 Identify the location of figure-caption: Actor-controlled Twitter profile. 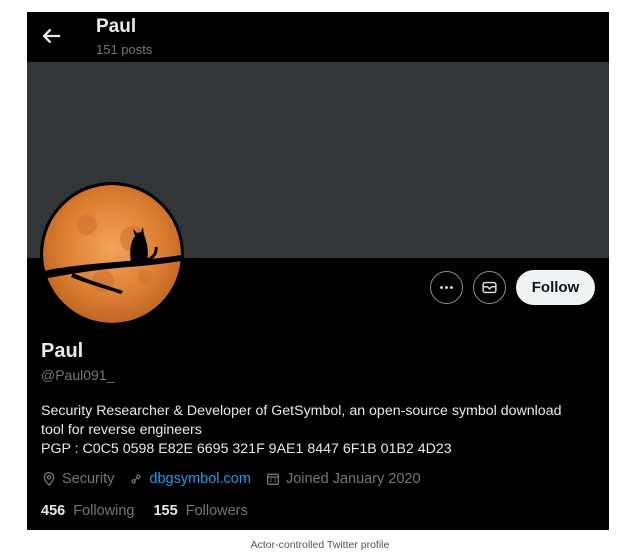
(320, 545).